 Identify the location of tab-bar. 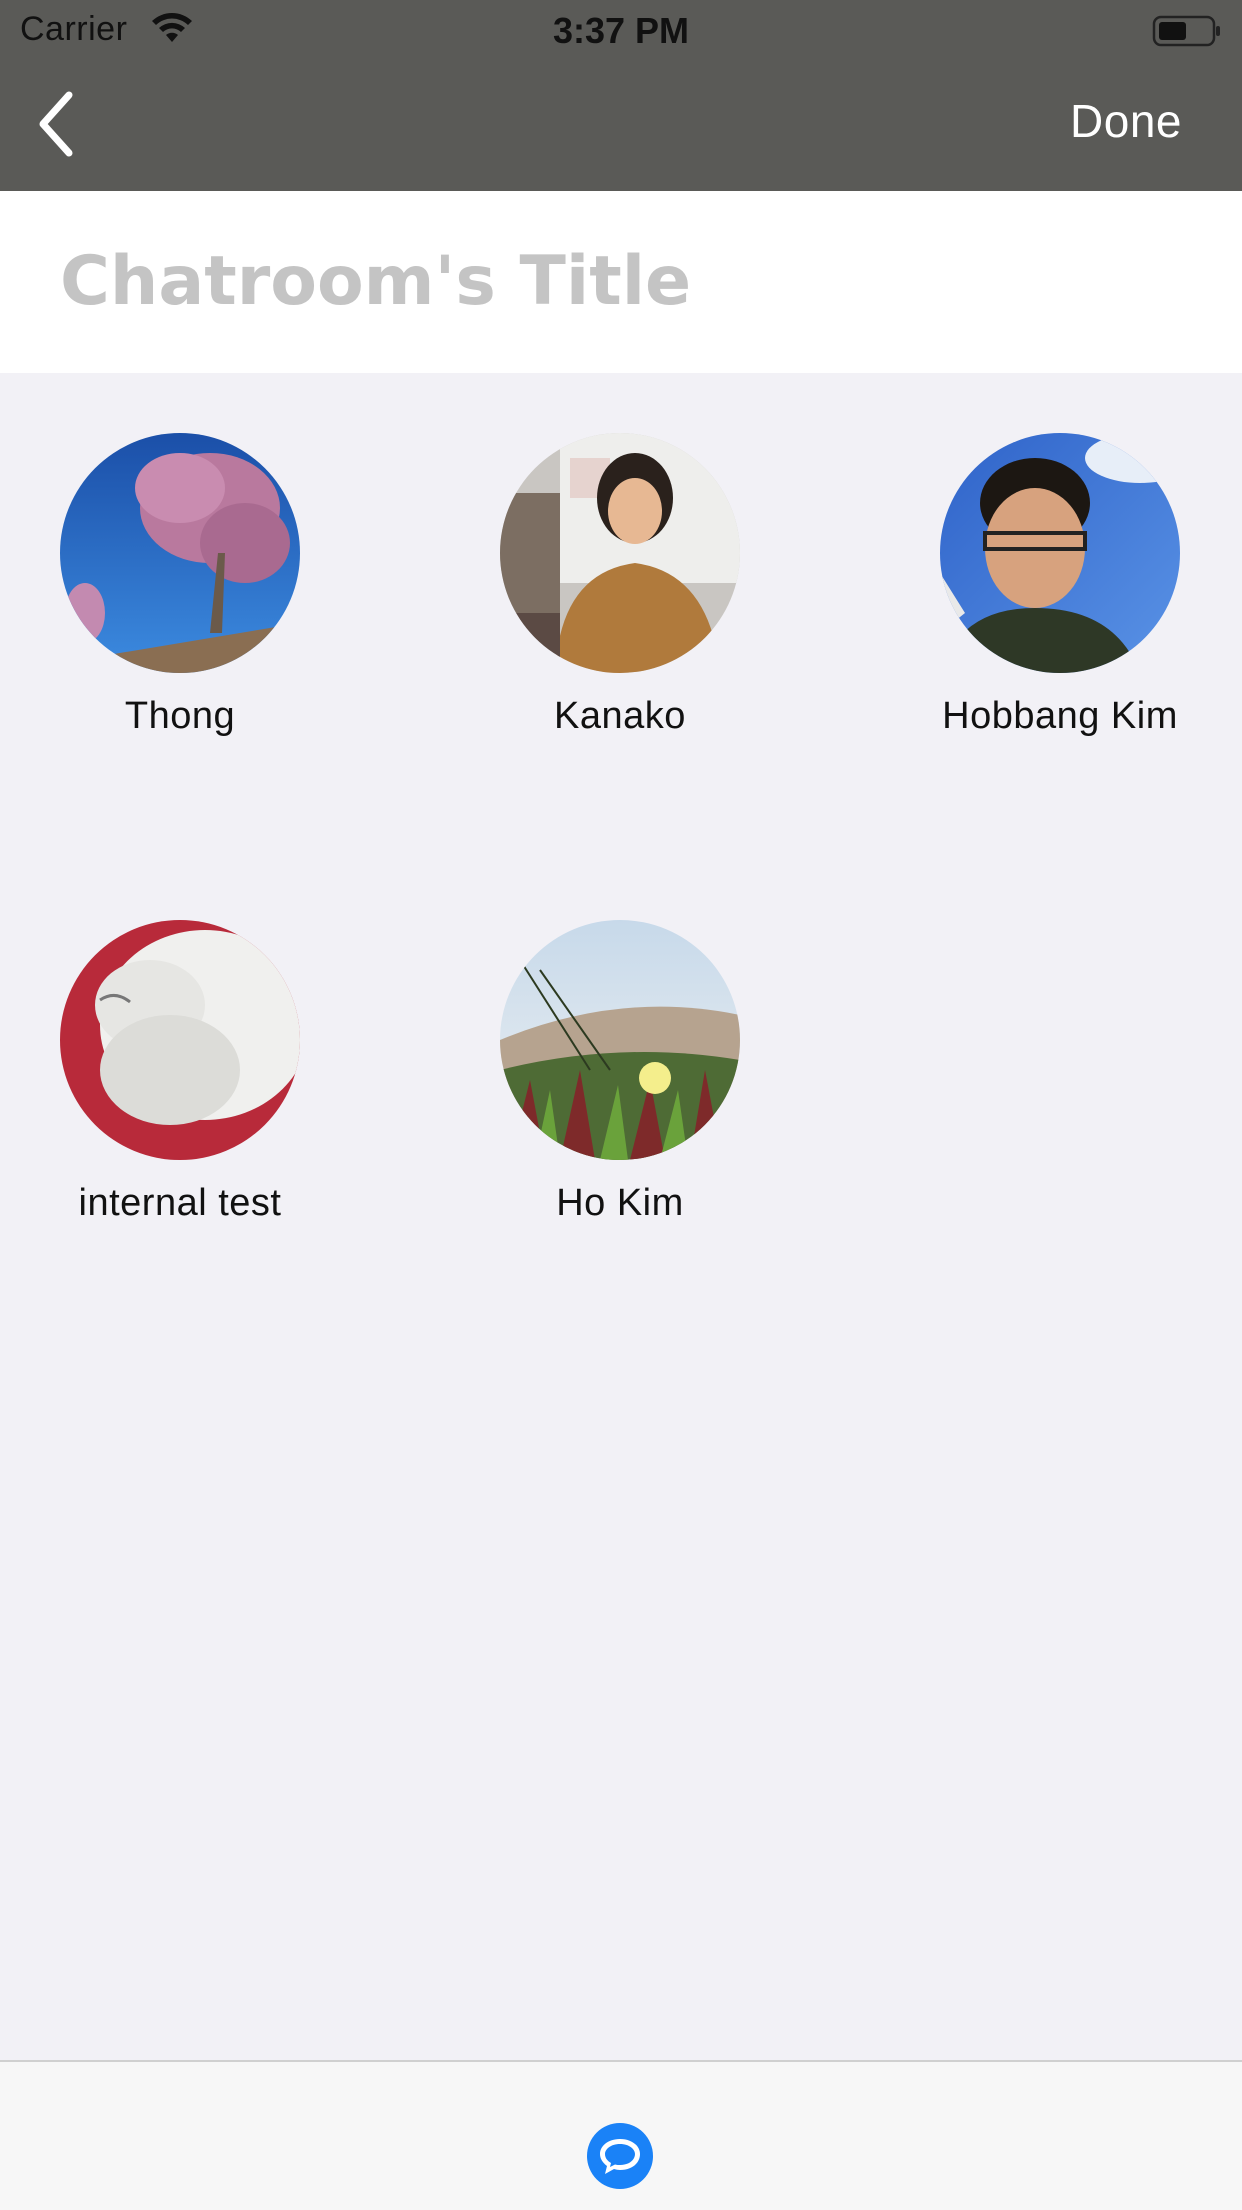
(621, 2135).